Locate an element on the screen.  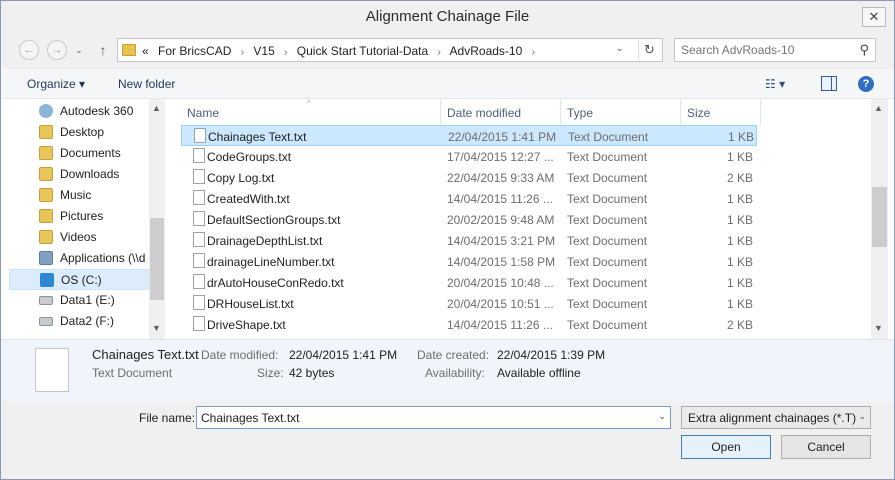
address-dropdown-button: ⌄ is located at coordinates (620, 48).